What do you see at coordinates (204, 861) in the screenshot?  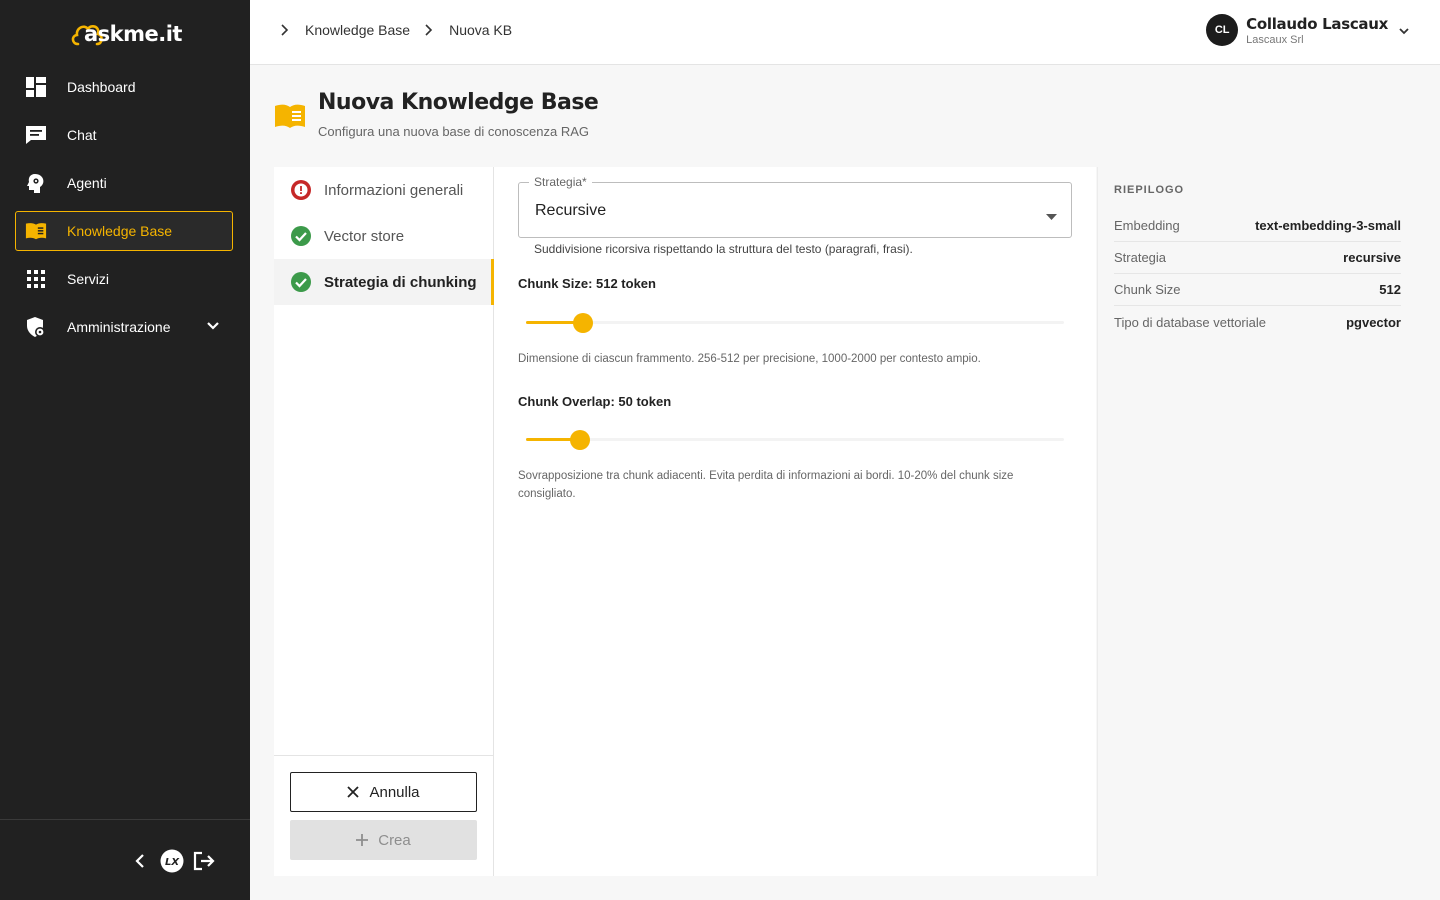 I see `logout-icon` at bounding box center [204, 861].